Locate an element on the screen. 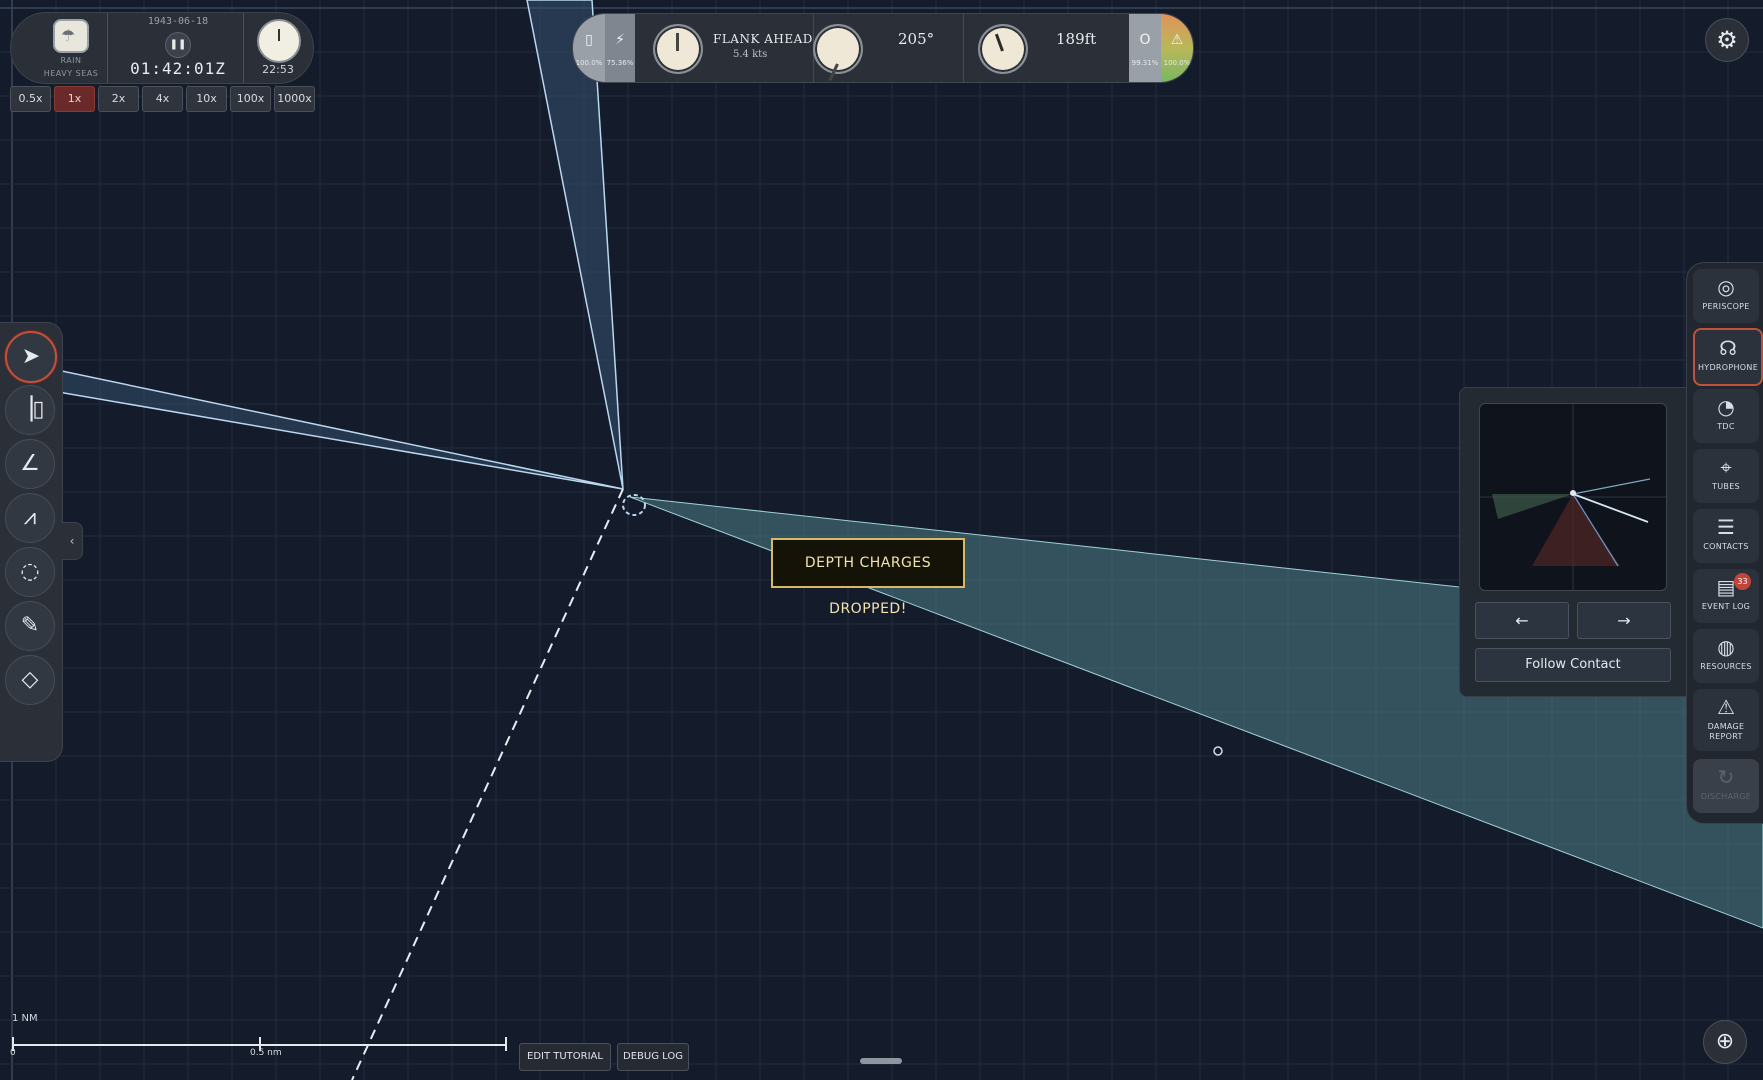 This screenshot has width=1763, height=1080. nav-tubes: ⌖ TUBES is located at coordinates (1726, 476).